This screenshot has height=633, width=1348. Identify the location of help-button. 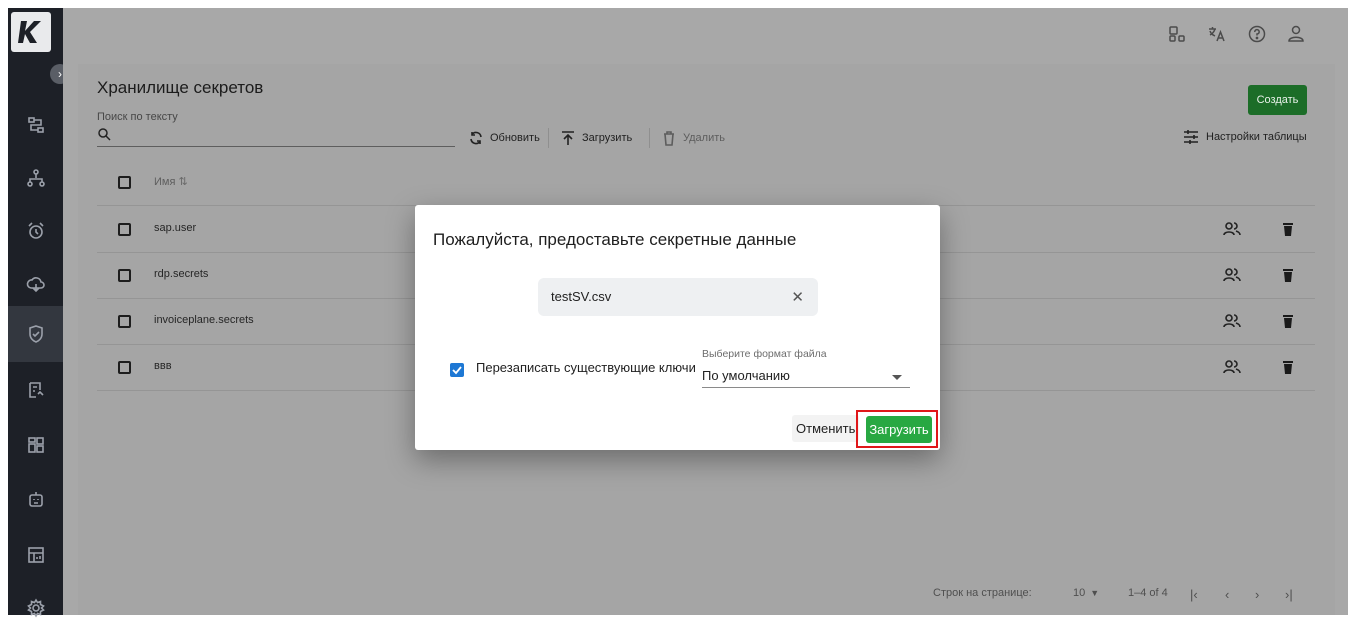
(1257, 34).